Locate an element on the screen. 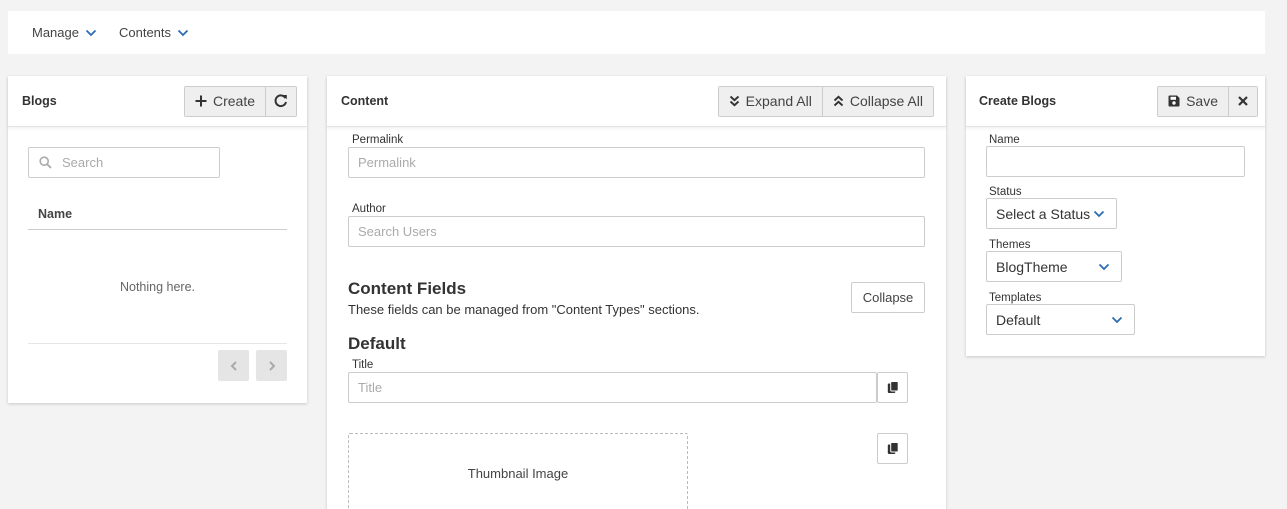 The image size is (1287, 509). nav-manage: Manage is located at coordinates (64, 32).